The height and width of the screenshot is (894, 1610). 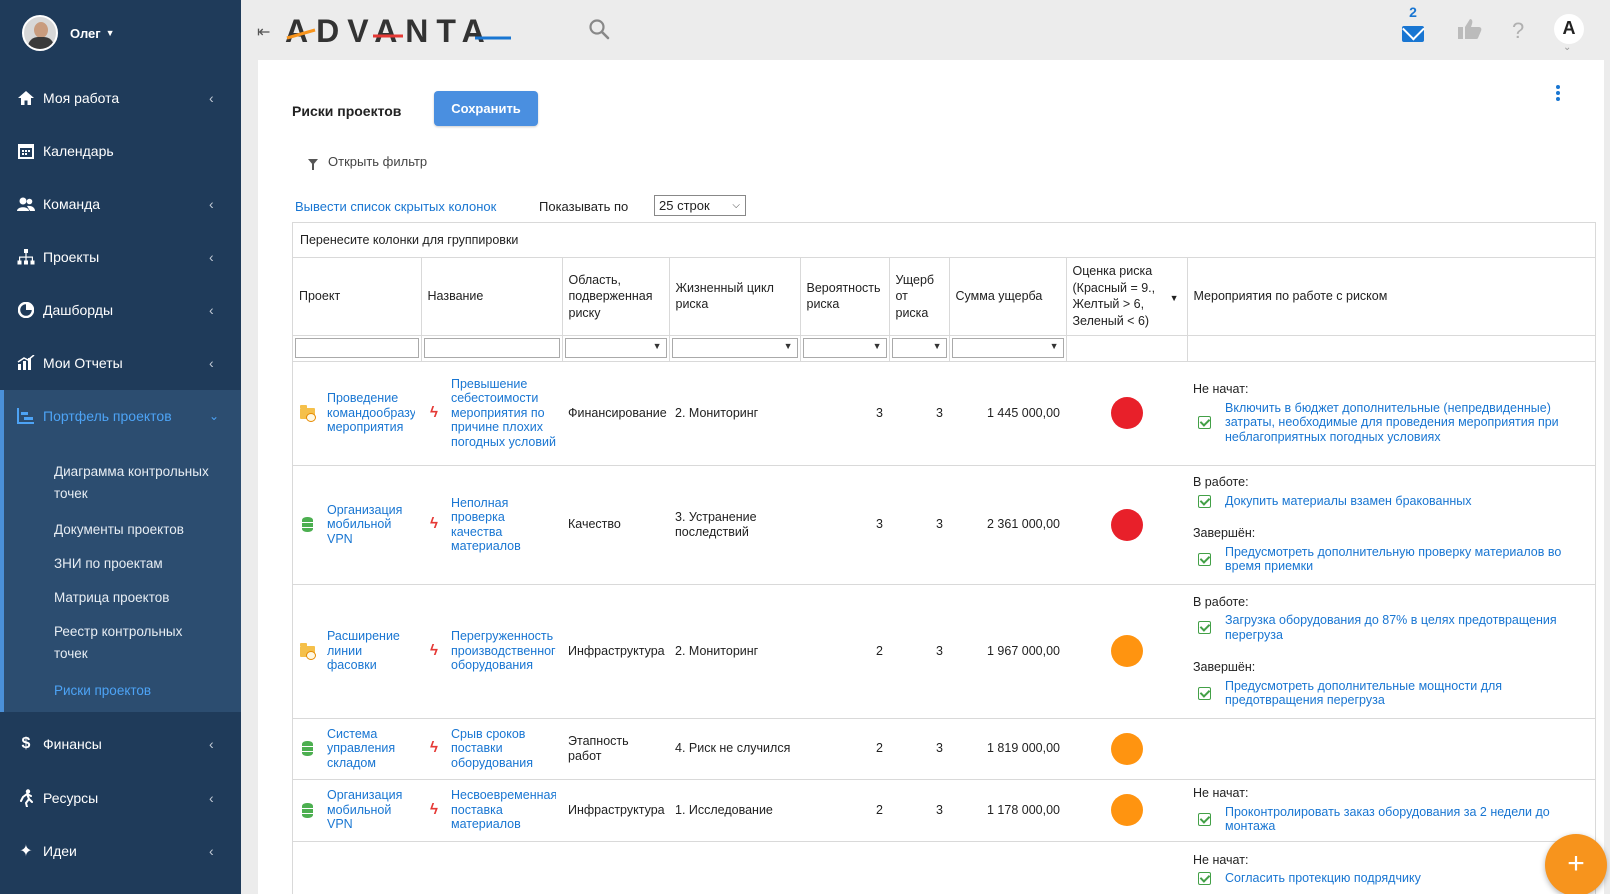 What do you see at coordinates (26, 257) in the screenshot?
I see `hierarchy-icon` at bounding box center [26, 257].